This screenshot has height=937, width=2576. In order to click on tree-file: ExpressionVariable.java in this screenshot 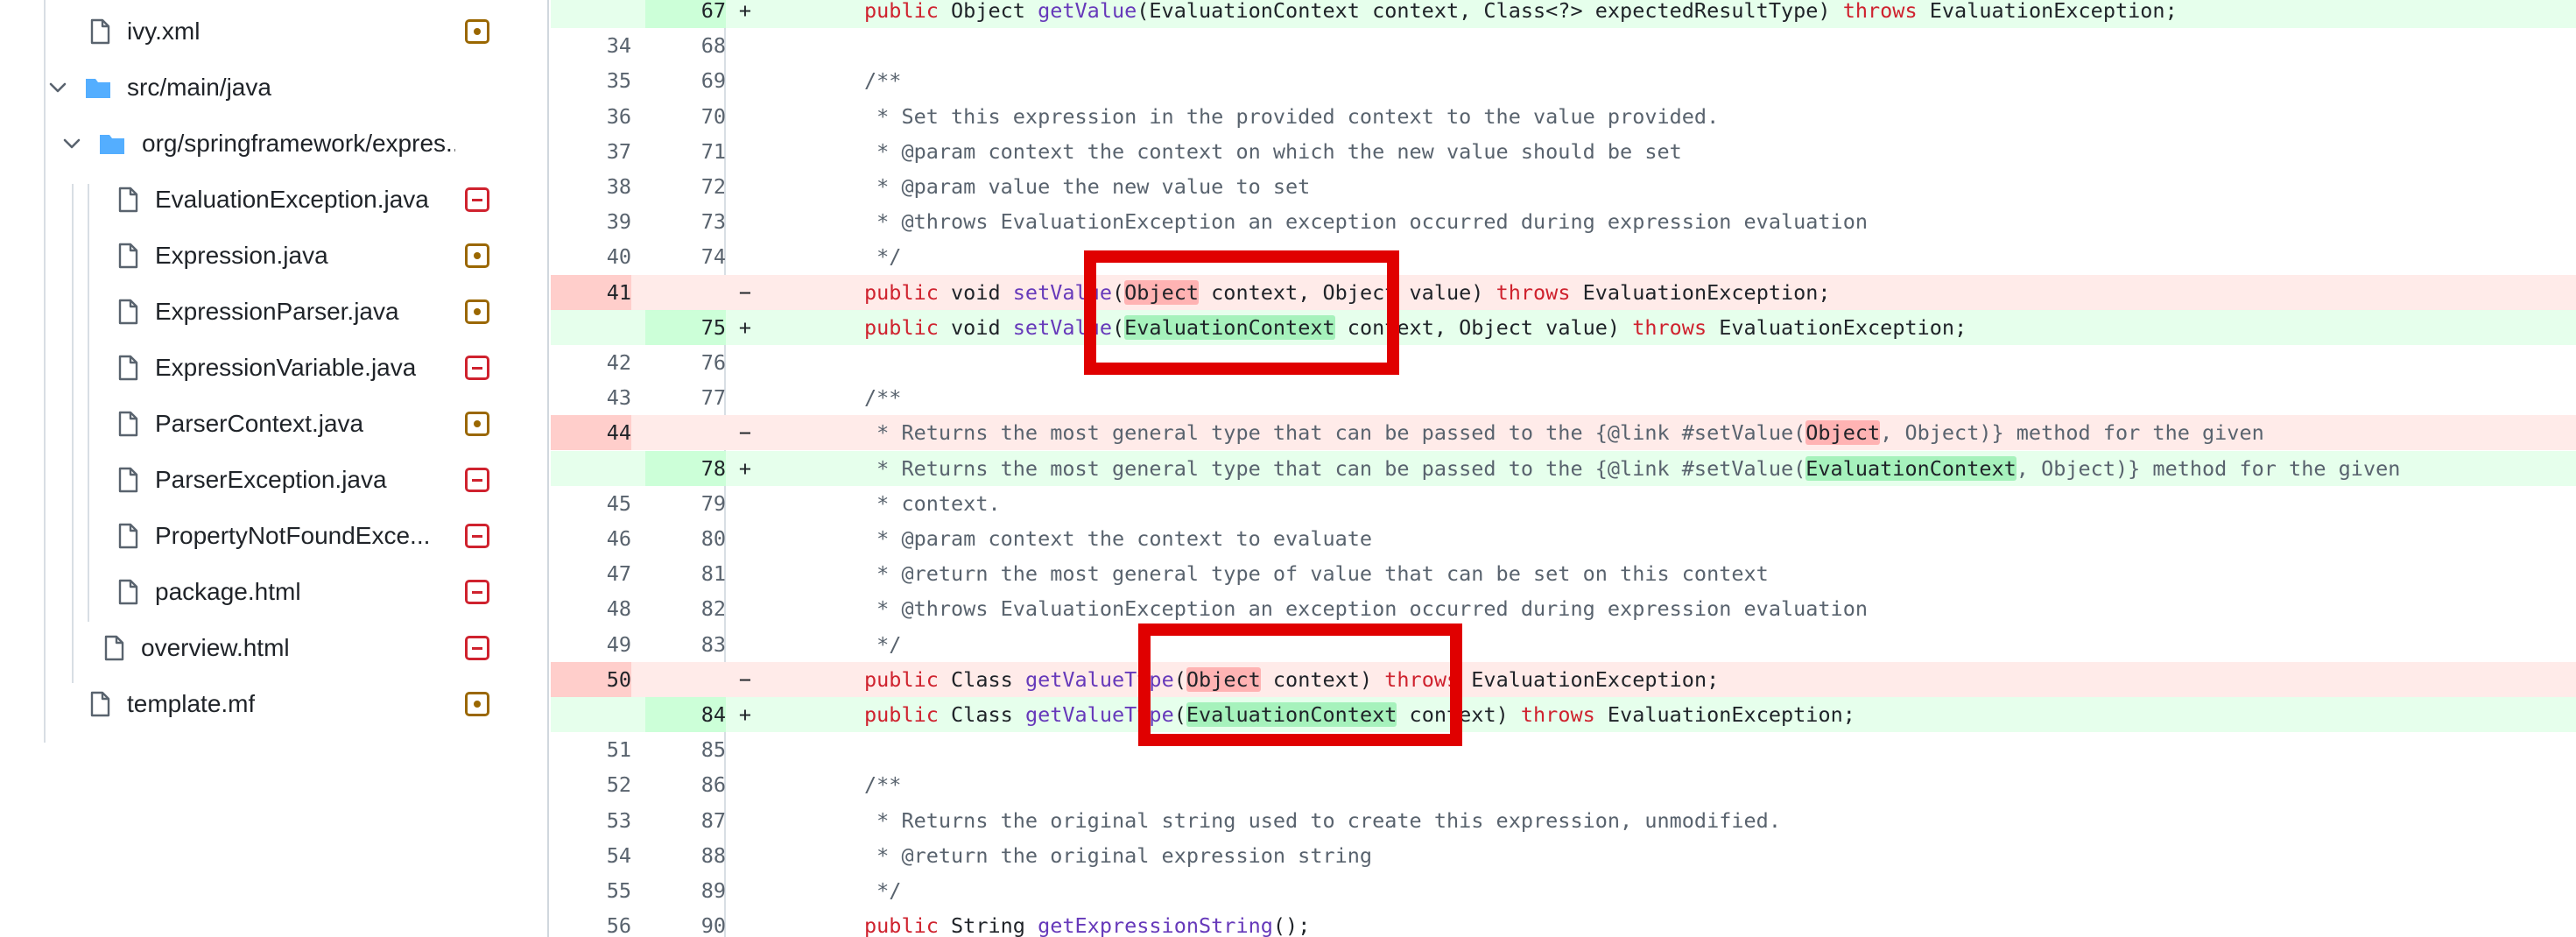, I will do `click(273, 368)`.